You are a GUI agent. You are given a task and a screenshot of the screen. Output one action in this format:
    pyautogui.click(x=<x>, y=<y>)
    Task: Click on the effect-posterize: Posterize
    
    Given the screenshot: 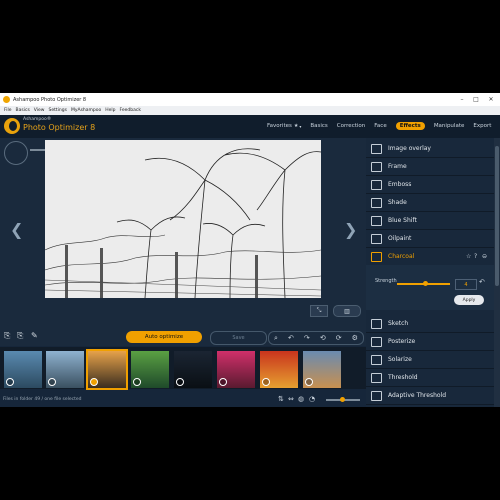 What is the action you would take?
    pyautogui.click(x=430, y=342)
    